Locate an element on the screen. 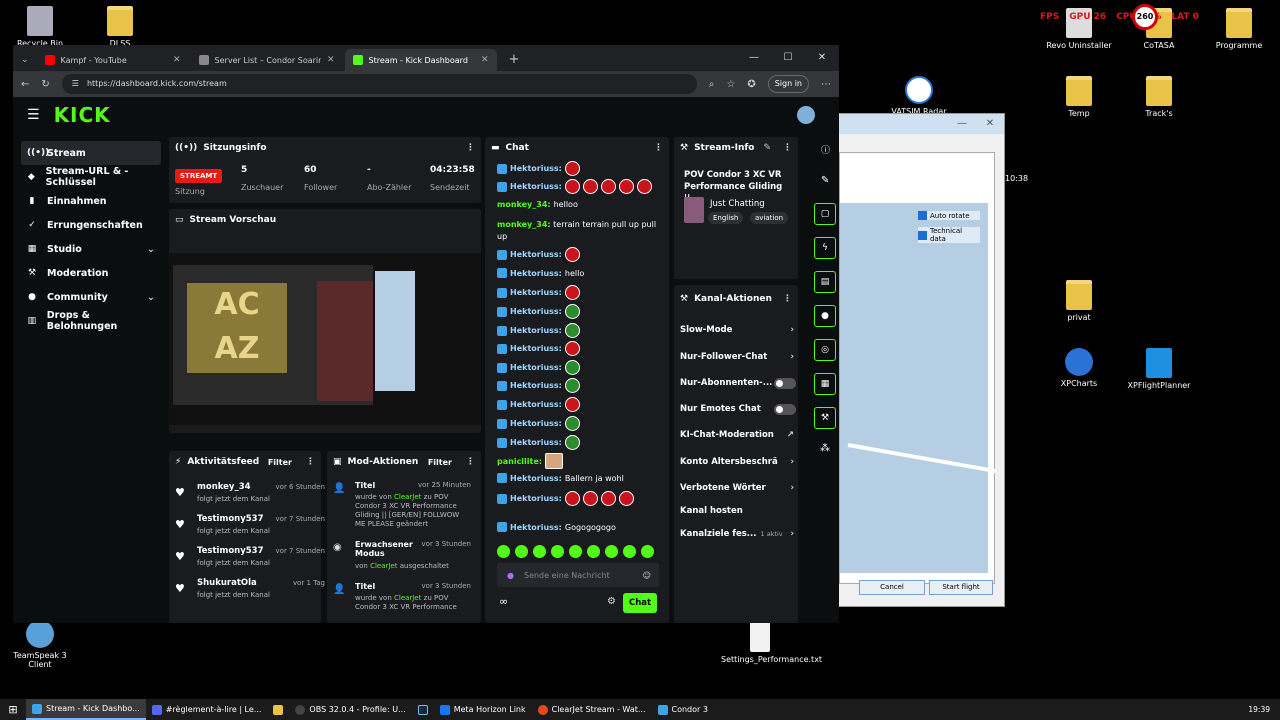  taskbar-item-meta: Meta Horizon Link is located at coordinates (483, 709).